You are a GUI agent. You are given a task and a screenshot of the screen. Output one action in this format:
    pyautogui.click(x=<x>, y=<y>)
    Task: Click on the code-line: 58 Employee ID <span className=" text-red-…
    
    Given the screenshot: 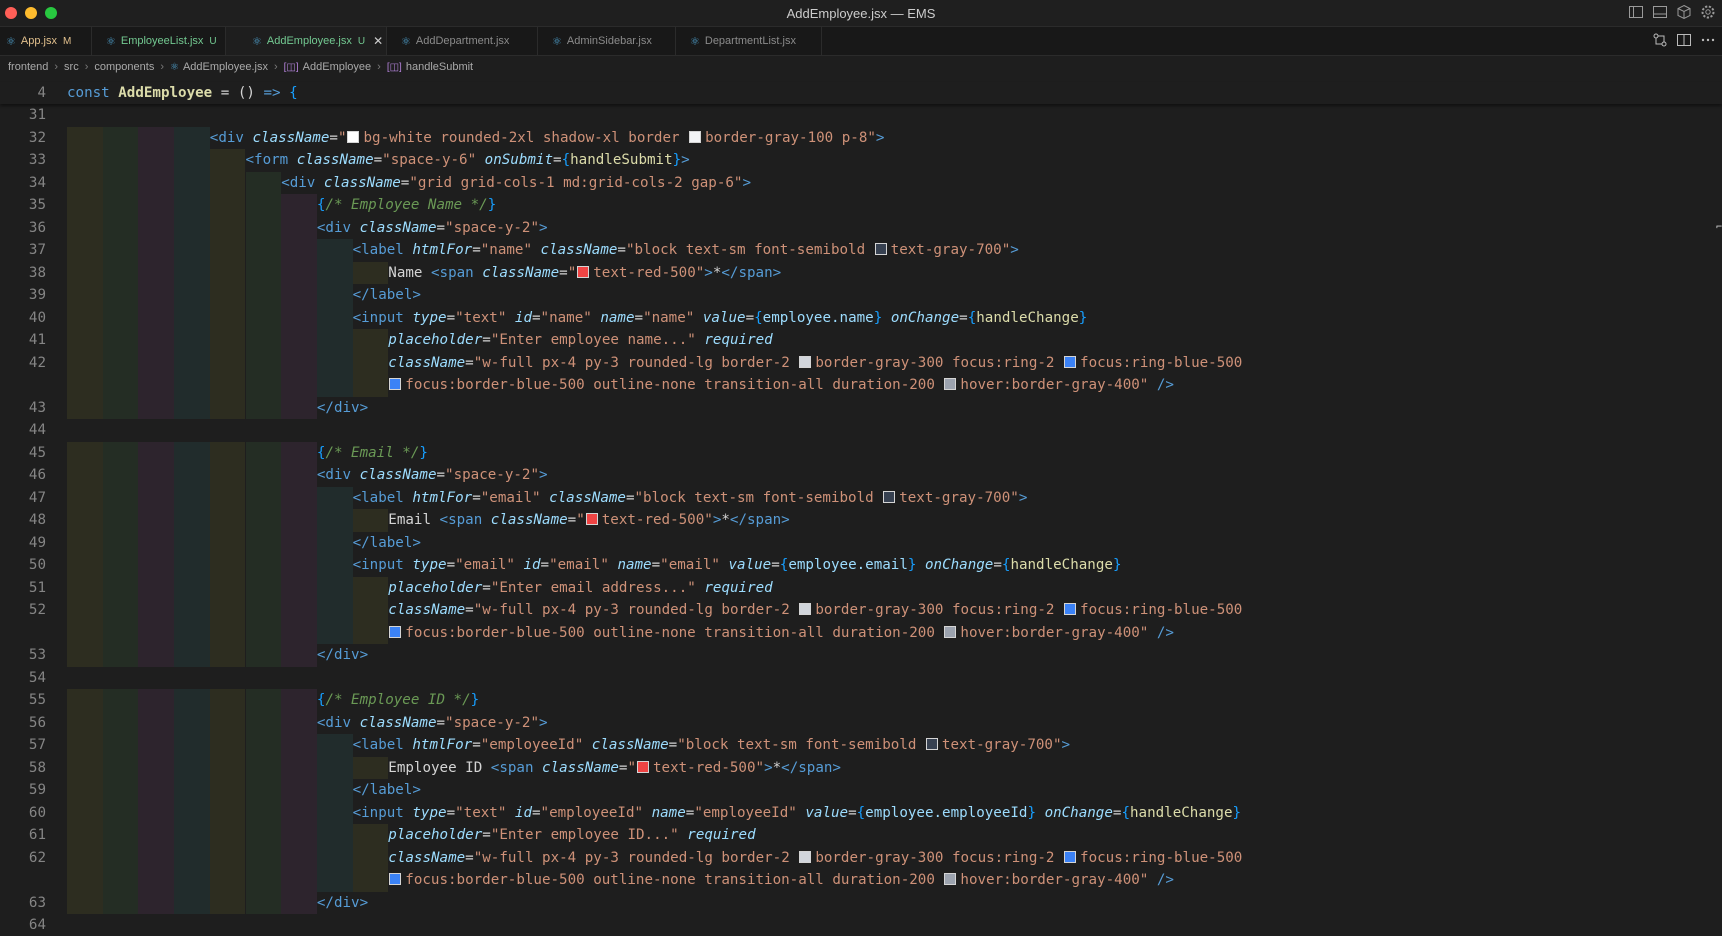 What is the action you would take?
    pyautogui.click(x=861, y=768)
    